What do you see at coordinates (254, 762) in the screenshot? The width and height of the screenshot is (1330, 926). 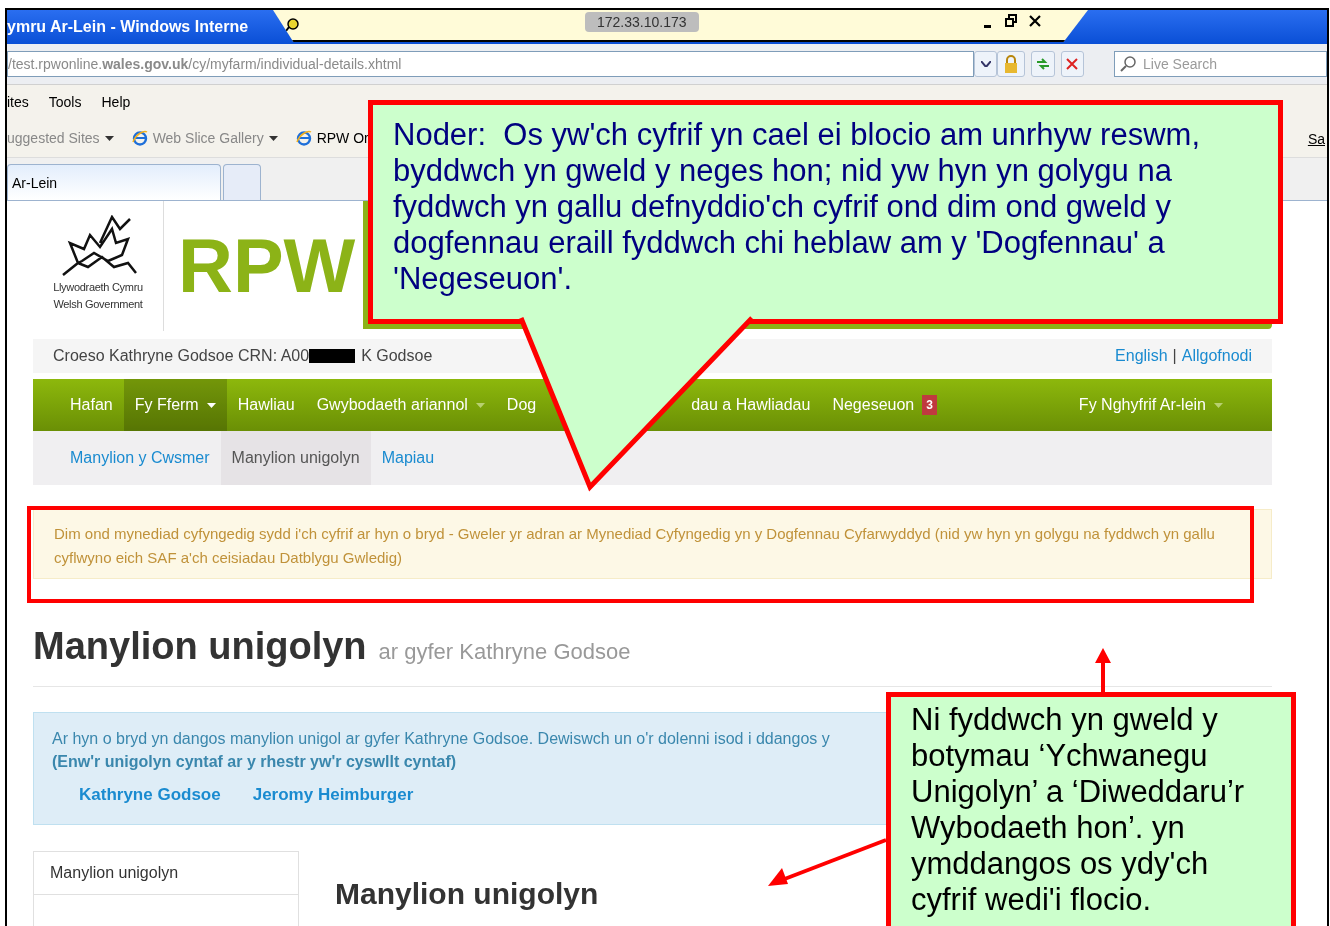 I see `info-note: (Enw'r unigolyn cyntaf ar y rhestr yw'r cyswllt cyntaf)` at bounding box center [254, 762].